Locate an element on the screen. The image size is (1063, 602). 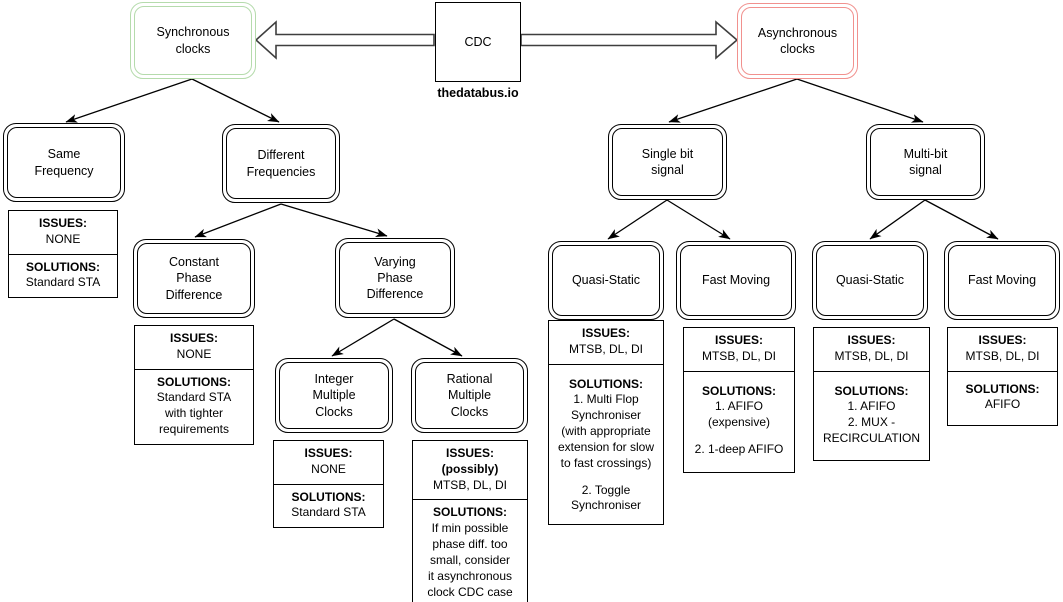
node-label-line1: Asynchronous is located at coordinates (797, 32).